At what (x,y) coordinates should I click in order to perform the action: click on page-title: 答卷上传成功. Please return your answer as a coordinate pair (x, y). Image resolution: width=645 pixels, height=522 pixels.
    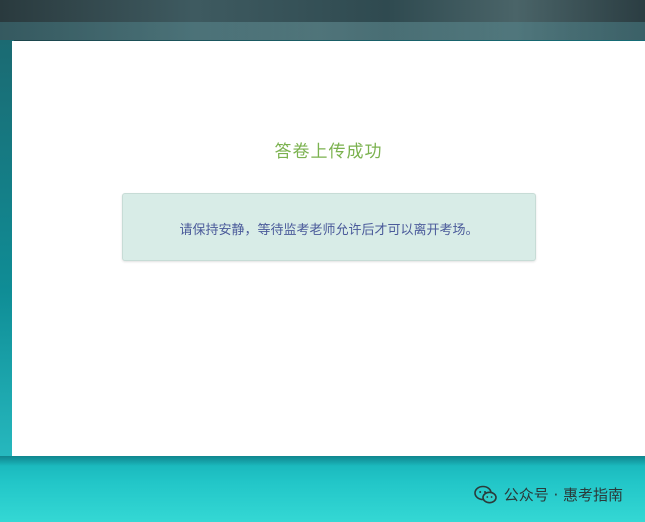
    Looking at the image, I should click on (328, 152).